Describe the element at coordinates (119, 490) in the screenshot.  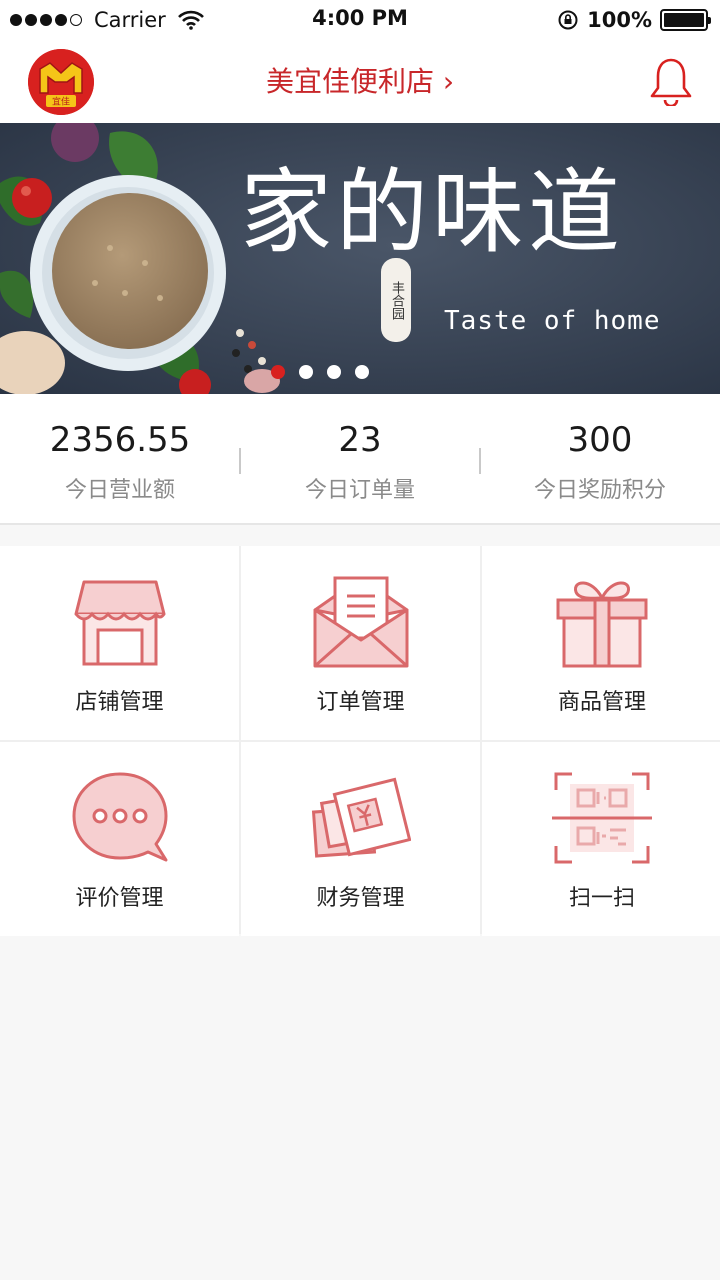
I see `stat-label: 今日营业额` at that location.